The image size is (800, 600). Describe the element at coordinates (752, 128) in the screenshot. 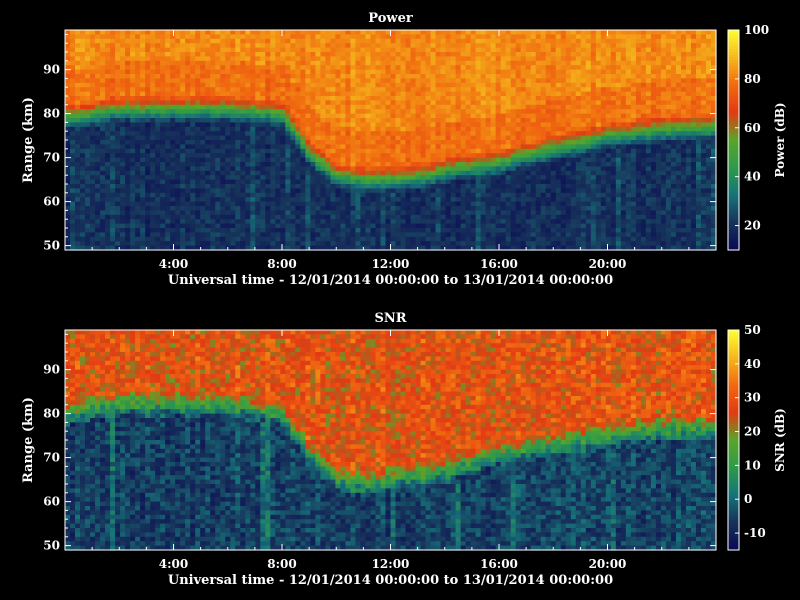

I see `colorbar-tick-label: 60` at that location.